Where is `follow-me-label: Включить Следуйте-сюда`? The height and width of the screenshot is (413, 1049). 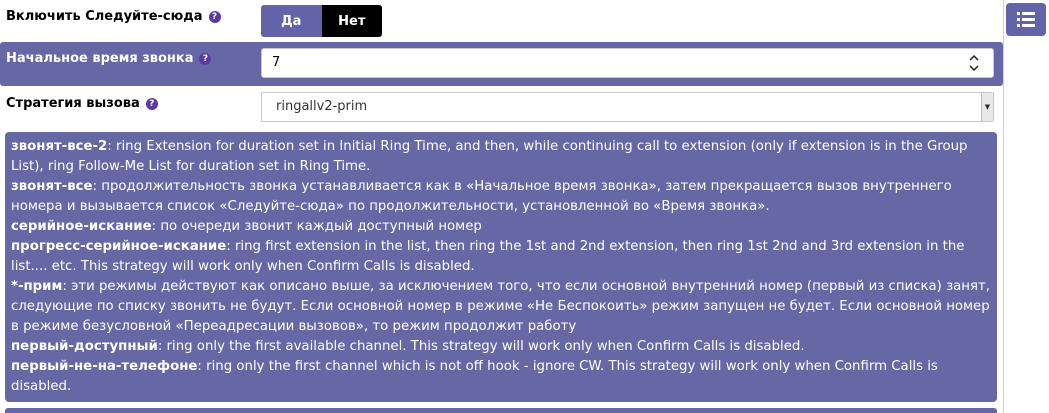 follow-me-label: Включить Следуйте-сюда is located at coordinates (104, 16).